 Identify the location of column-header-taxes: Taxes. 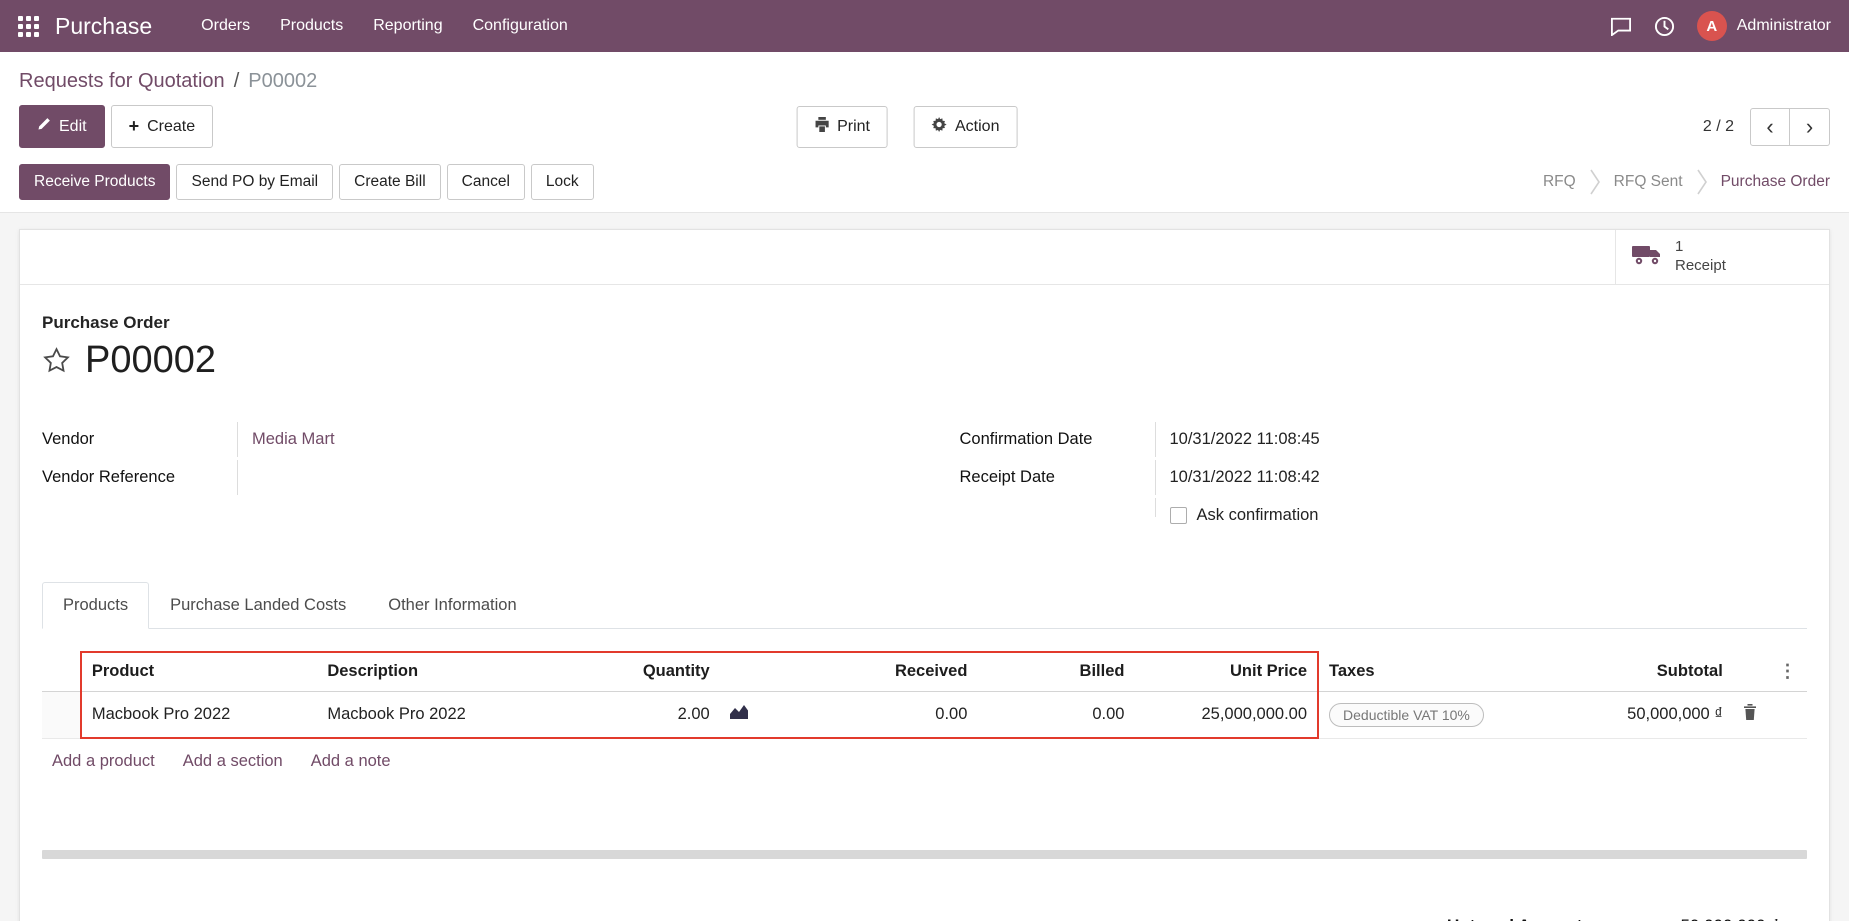
(1437, 671).